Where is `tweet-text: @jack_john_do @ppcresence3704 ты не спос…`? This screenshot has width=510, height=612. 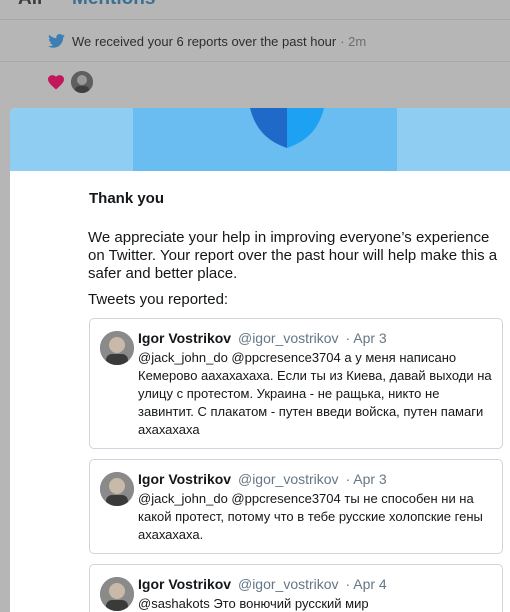
tweet-text: @jack_john_do @ppcresence3704 ты не спос… is located at coordinates (310, 516).